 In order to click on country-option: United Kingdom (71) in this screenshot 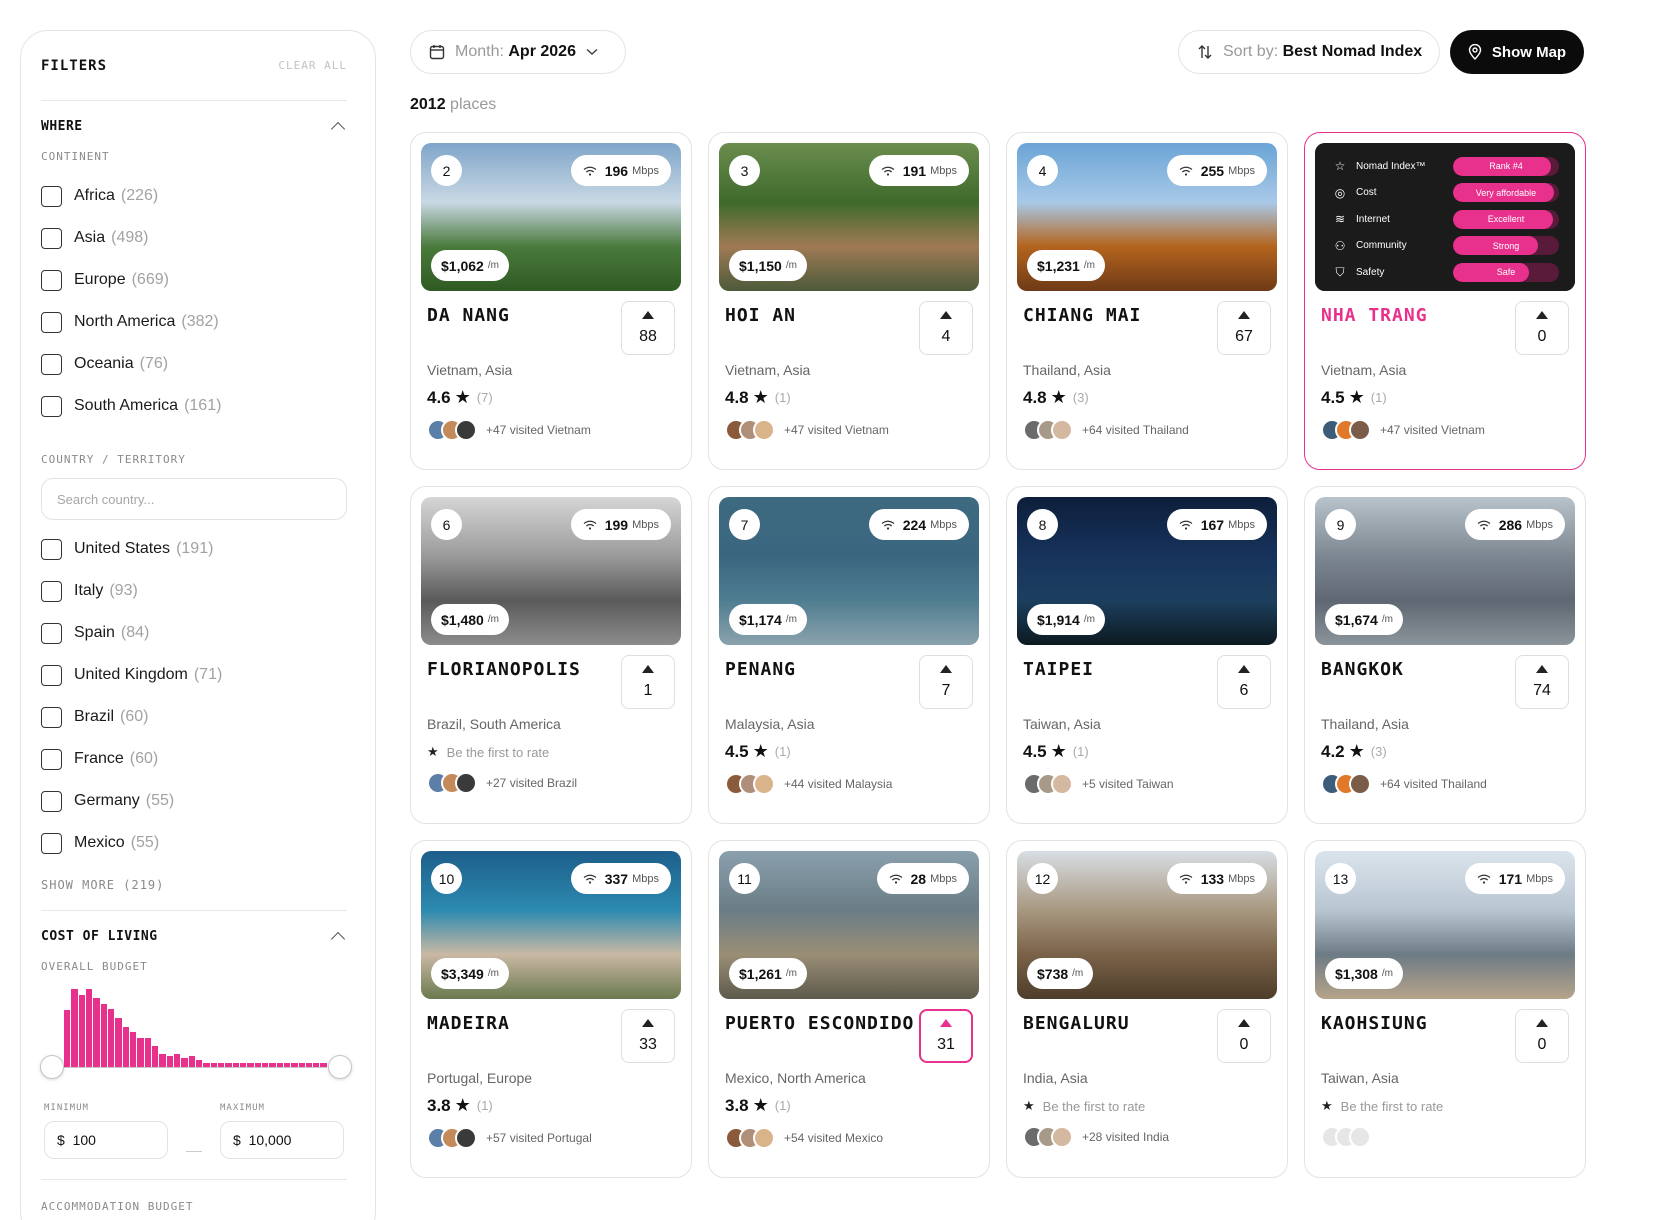, I will do `click(194, 675)`.